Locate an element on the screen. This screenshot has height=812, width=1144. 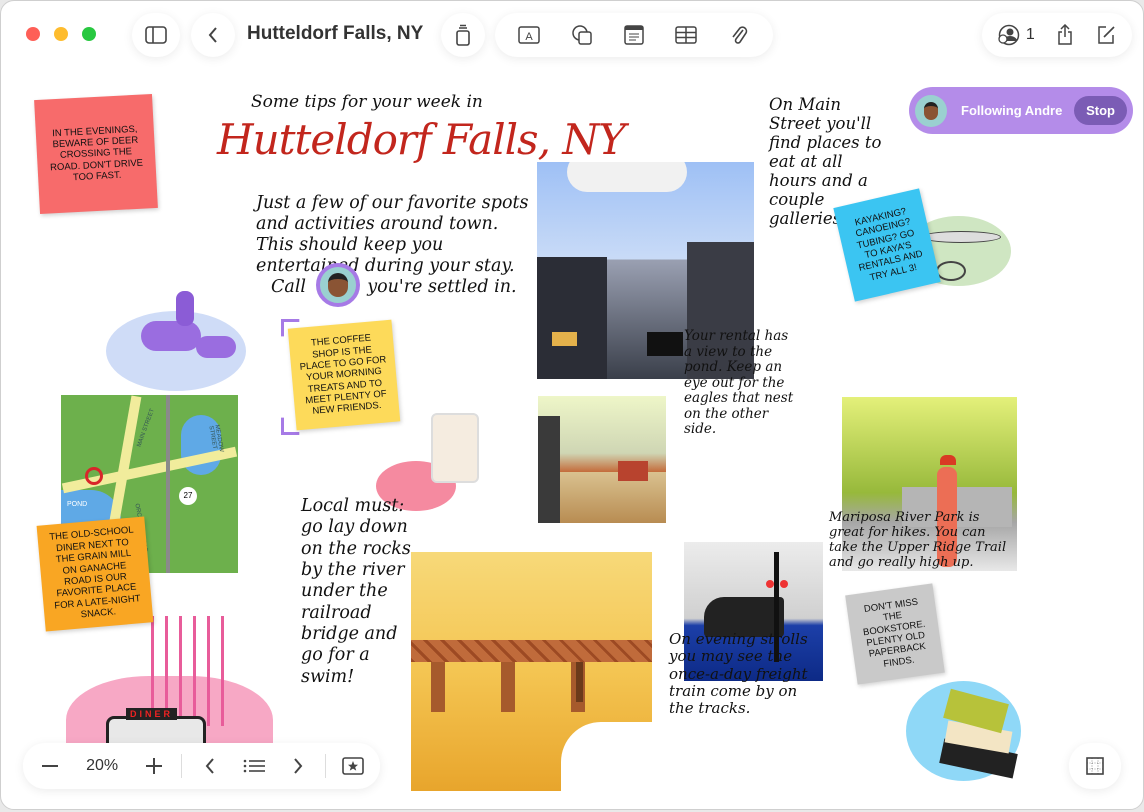
following-banner: Following Andre Stop is located at coordinates (1021, 110).